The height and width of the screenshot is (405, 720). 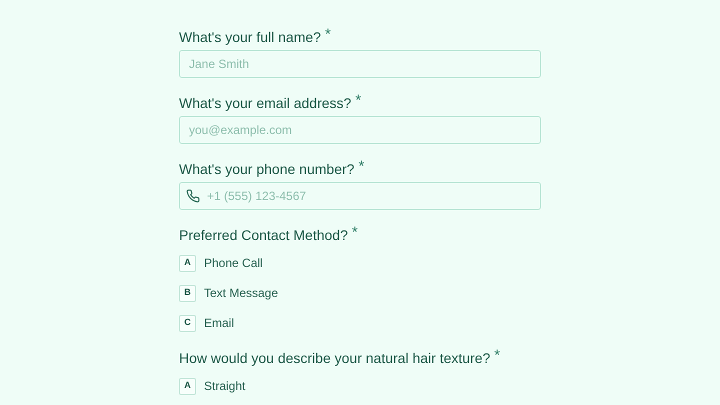 What do you see at coordinates (360, 64) in the screenshot?
I see `input-field: Jane Smith` at bounding box center [360, 64].